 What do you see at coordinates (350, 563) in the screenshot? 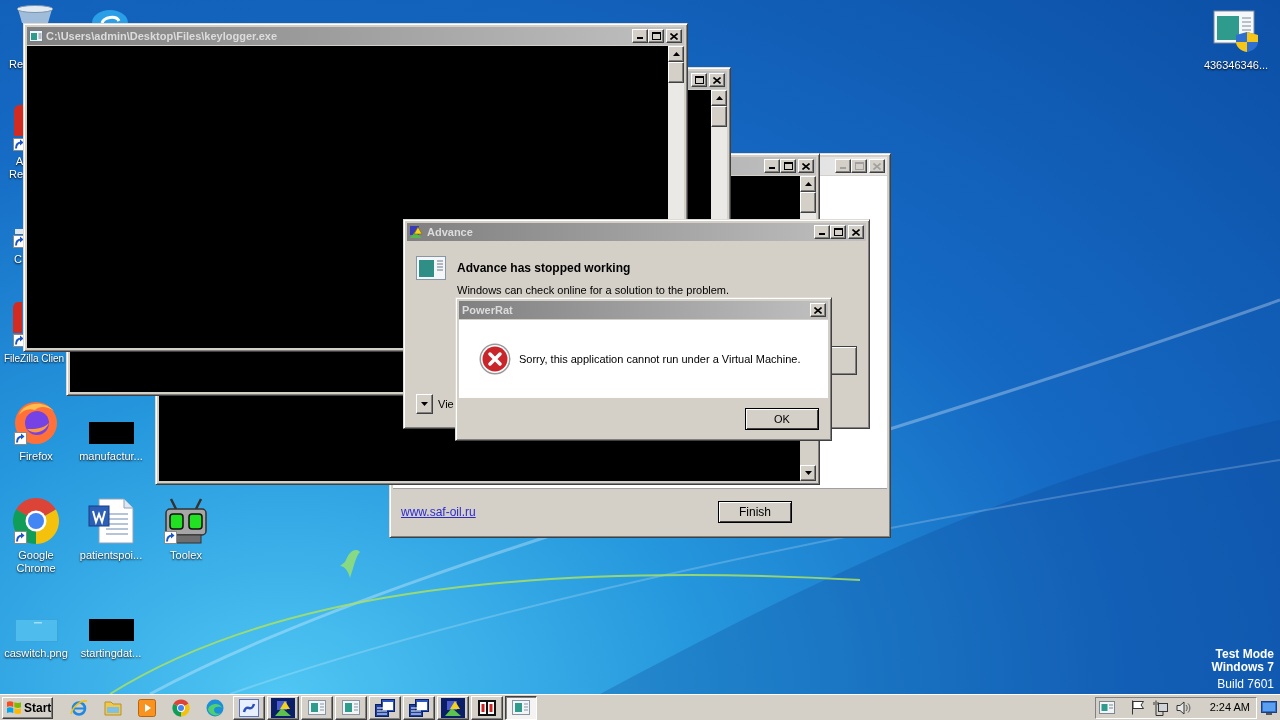
I see `leaf-icon` at bounding box center [350, 563].